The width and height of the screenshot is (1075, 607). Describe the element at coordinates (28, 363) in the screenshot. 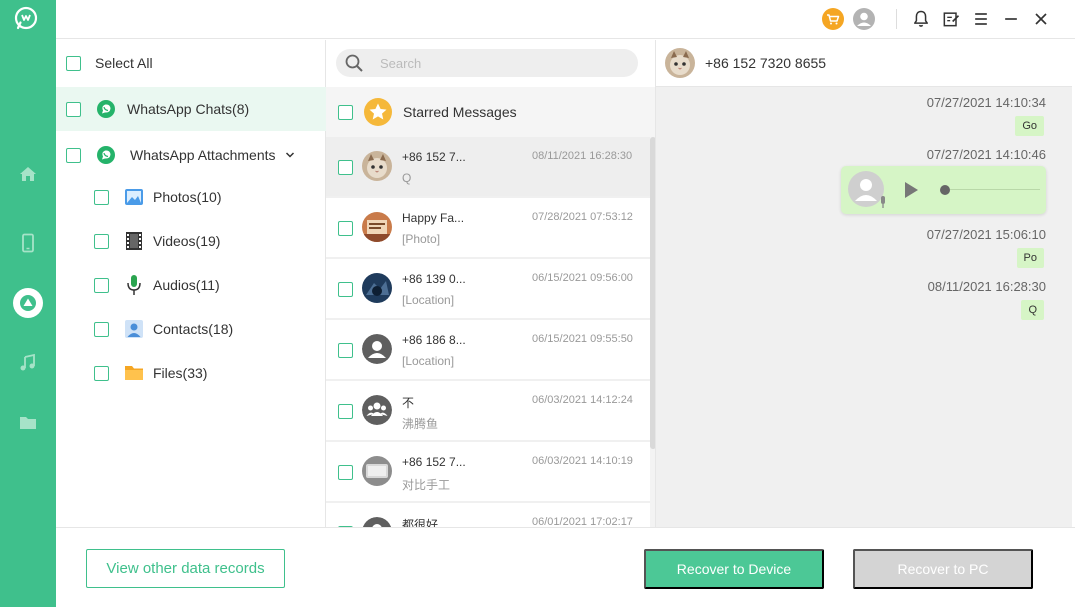

I see `music-icon` at that location.